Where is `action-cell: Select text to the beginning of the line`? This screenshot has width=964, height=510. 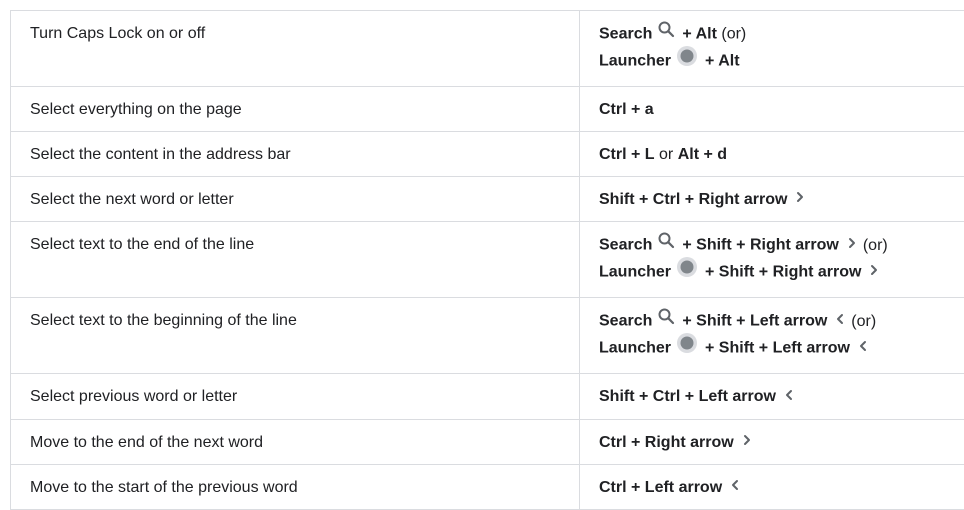
action-cell: Select text to the beginning of the line is located at coordinates (295, 336).